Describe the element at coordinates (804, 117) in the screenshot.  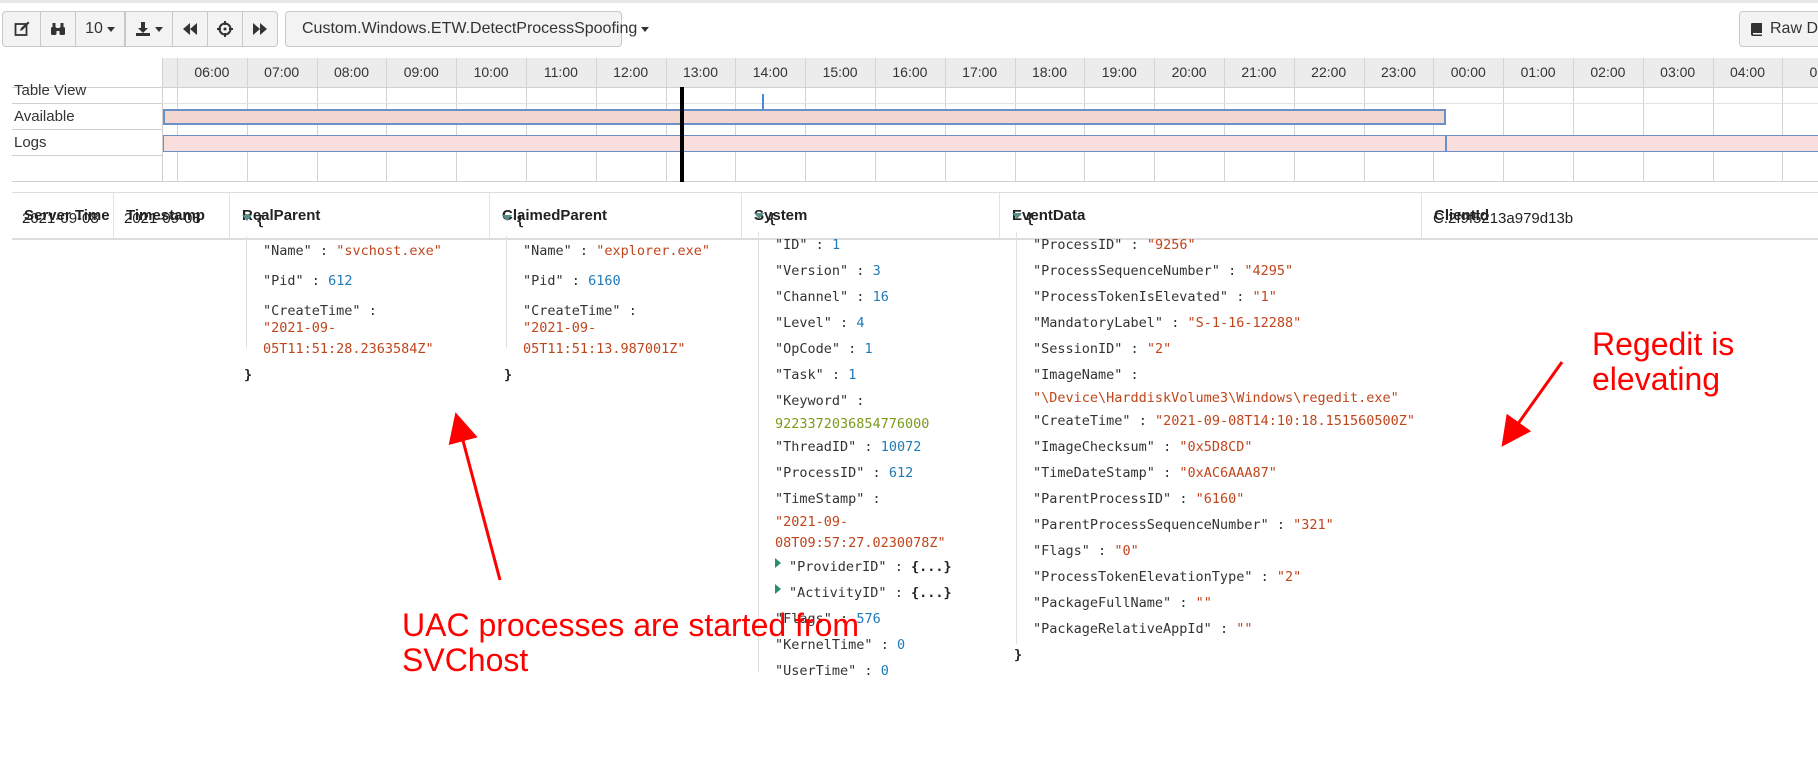
I see `available-range-bar` at that location.